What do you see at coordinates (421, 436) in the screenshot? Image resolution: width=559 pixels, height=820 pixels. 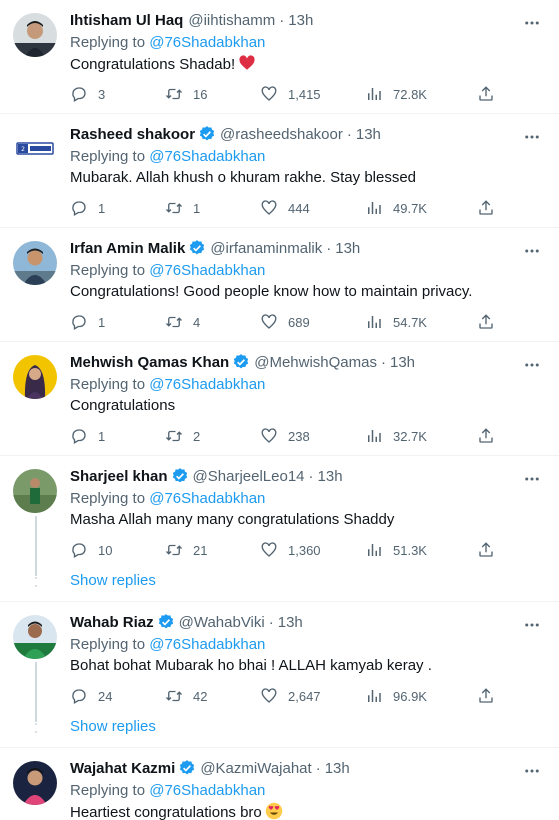 I see `views-button: 32.7K` at bounding box center [421, 436].